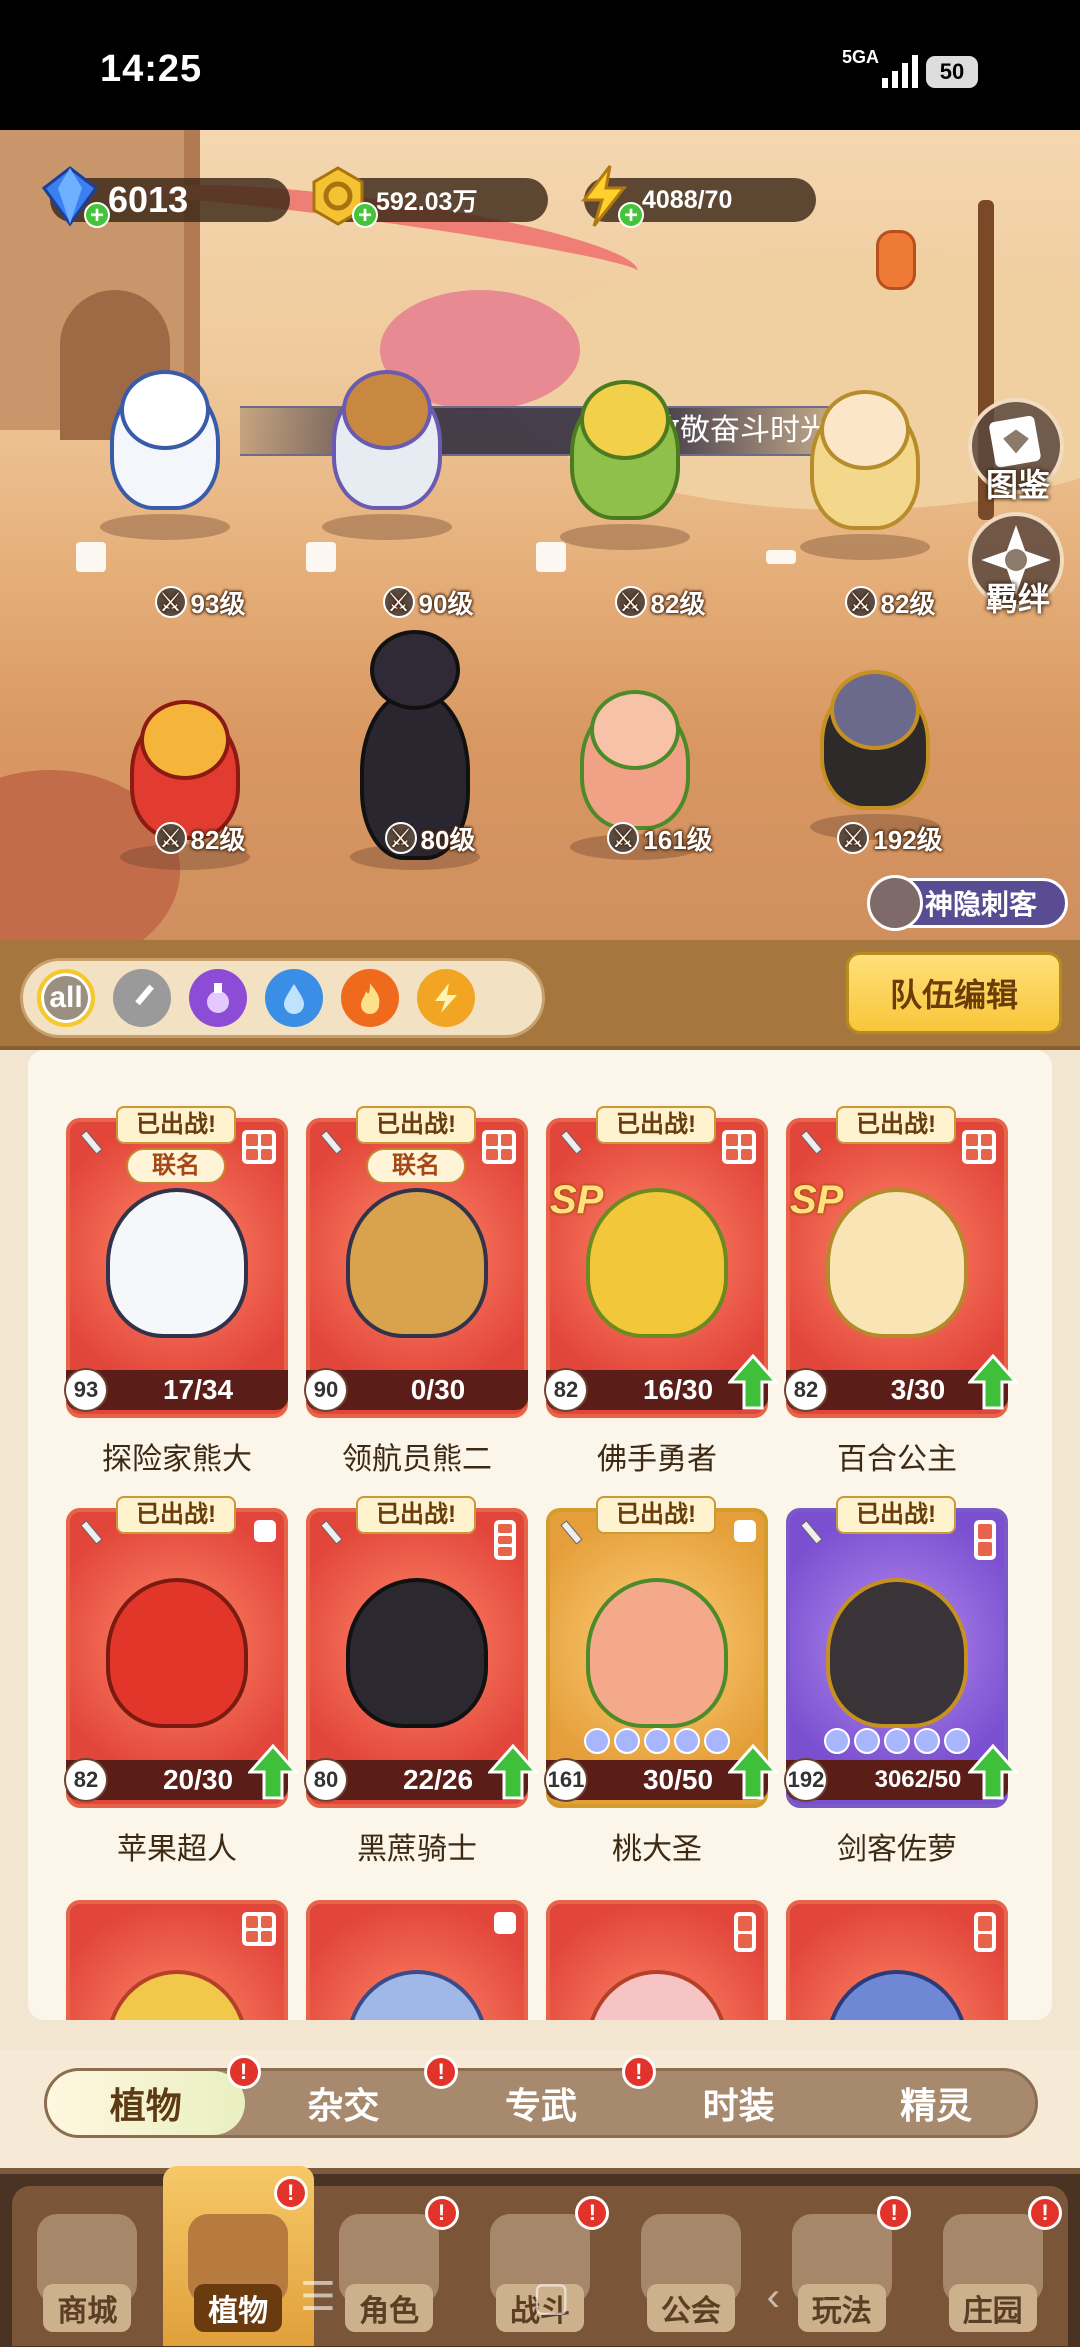 Image resolution: width=1080 pixels, height=2347 pixels. What do you see at coordinates (540, 65) in the screenshot?
I see `status-bar: 14:25 5GA 50` at bounding box center [540, 65].